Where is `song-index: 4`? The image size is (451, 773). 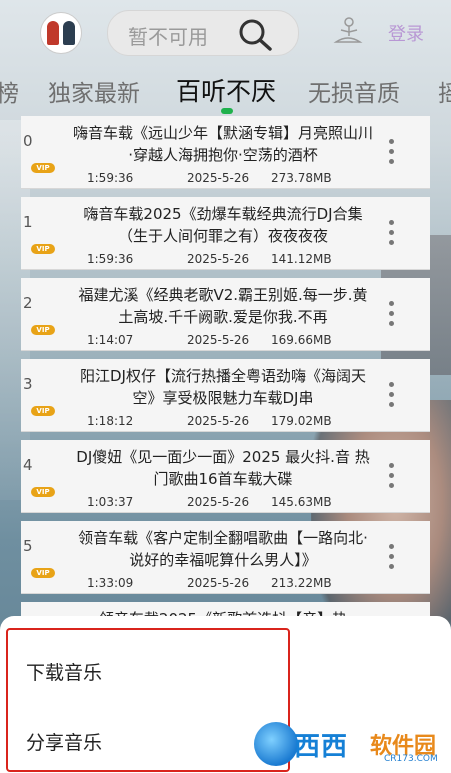
song-index: 4 is located at coordinates (28, 465).